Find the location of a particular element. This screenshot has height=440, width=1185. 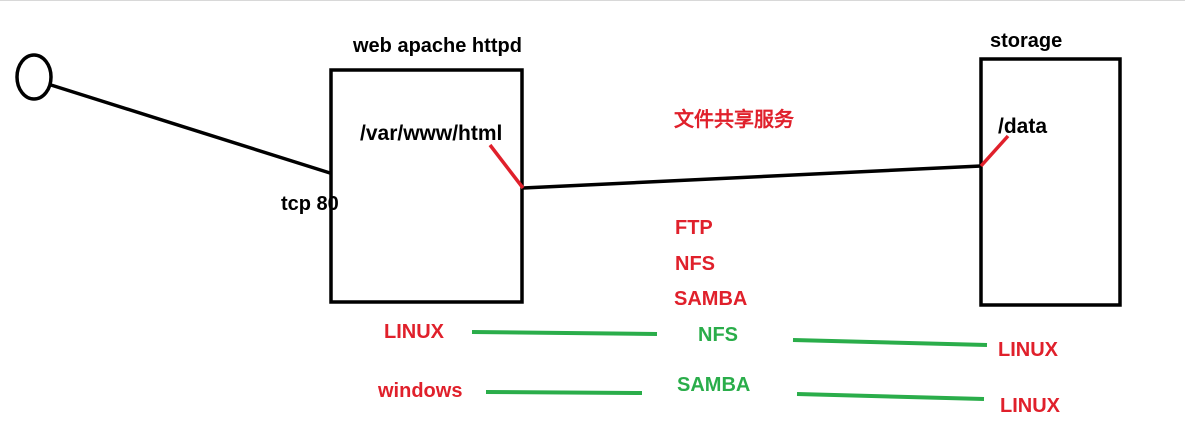

protocol-samba: SAMBA is located at coordinates (711, 299).